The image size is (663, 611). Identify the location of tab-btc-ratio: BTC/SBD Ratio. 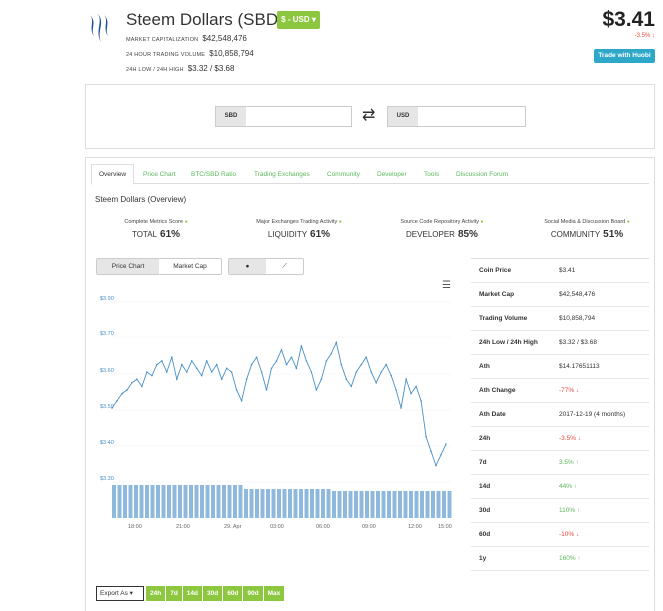
(213, 174).